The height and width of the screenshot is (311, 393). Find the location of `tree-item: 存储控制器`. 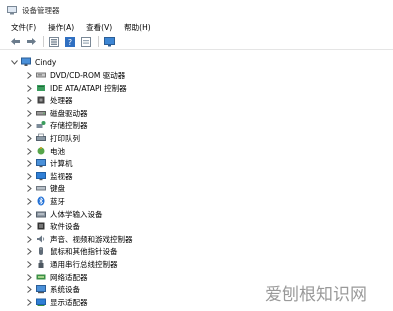

tree-item: 存储控制器 is located at coordinates (57, 125).